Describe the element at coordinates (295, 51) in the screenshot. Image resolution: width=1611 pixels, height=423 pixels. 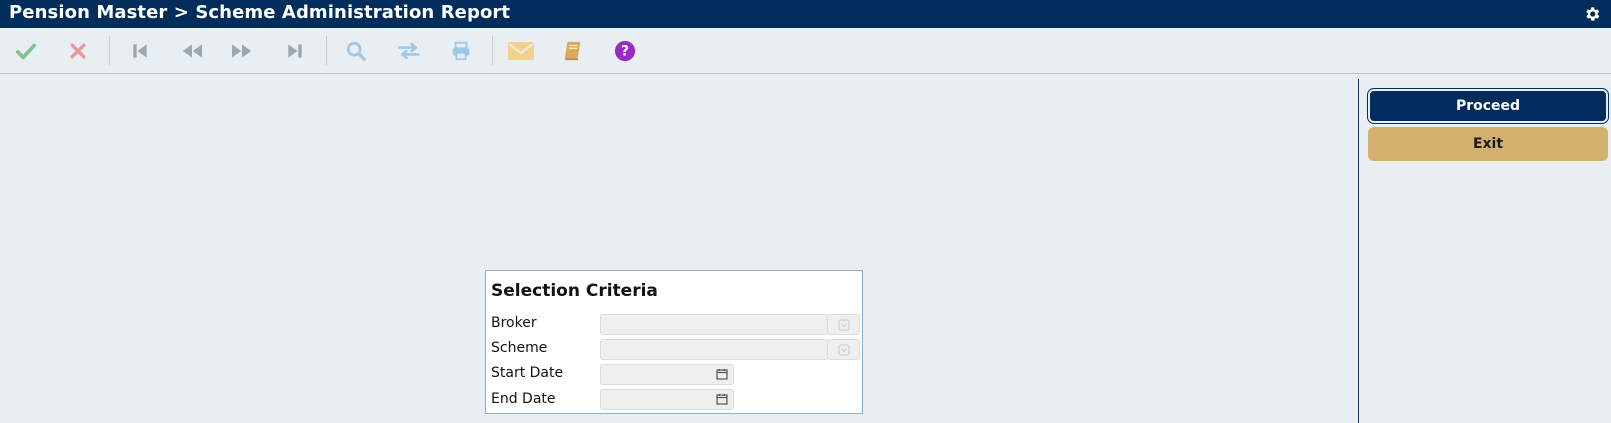
I see `last-icon` at that location.